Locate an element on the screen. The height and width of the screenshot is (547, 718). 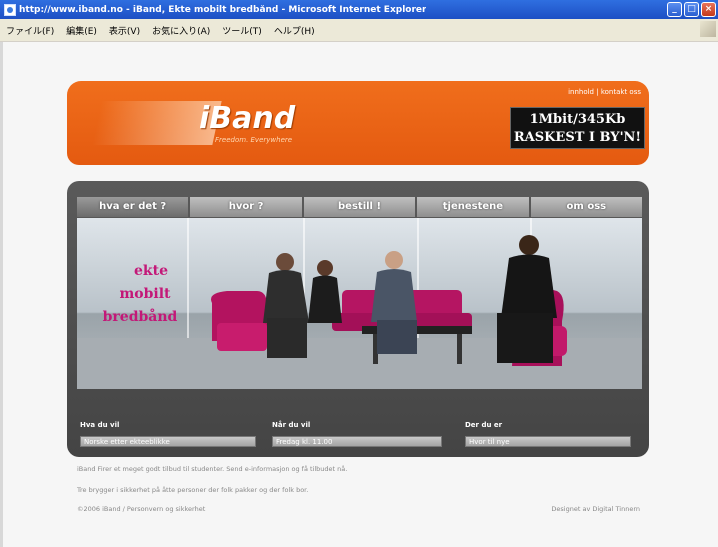
tab-om-oss: om oss is located at coordinates (586, 207).